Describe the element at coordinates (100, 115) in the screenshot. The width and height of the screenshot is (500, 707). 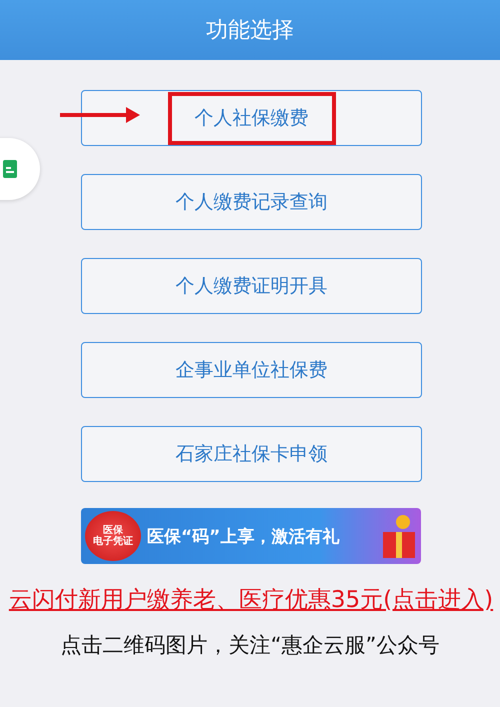
I see `arrow-icon` at that location.